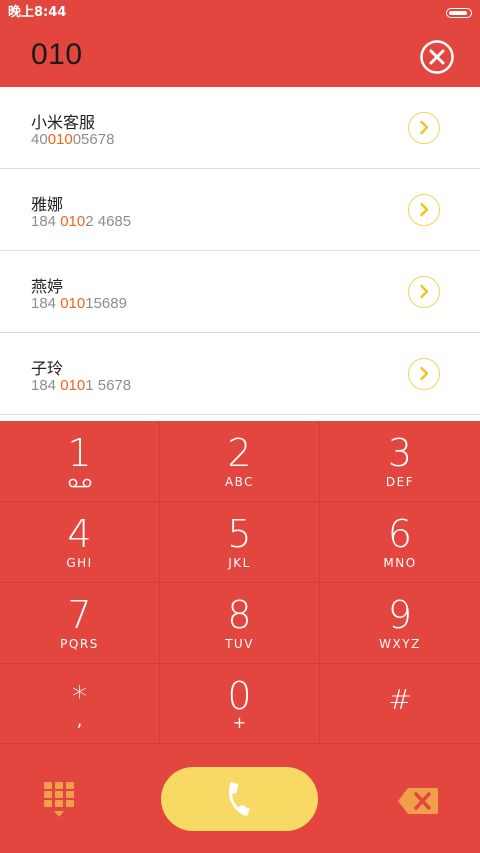 This screenshot has height=853, width=480. I want to click on key-digit: 9, so click(400, 615).